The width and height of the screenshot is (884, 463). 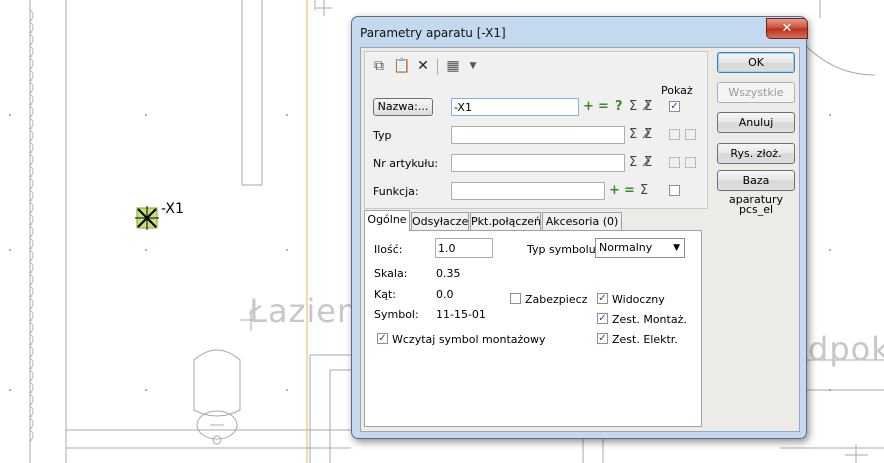 What do you see at coordinates (528, 191) in the screenshot?
I see `funkcja-input` at bounding box center [528, 191].